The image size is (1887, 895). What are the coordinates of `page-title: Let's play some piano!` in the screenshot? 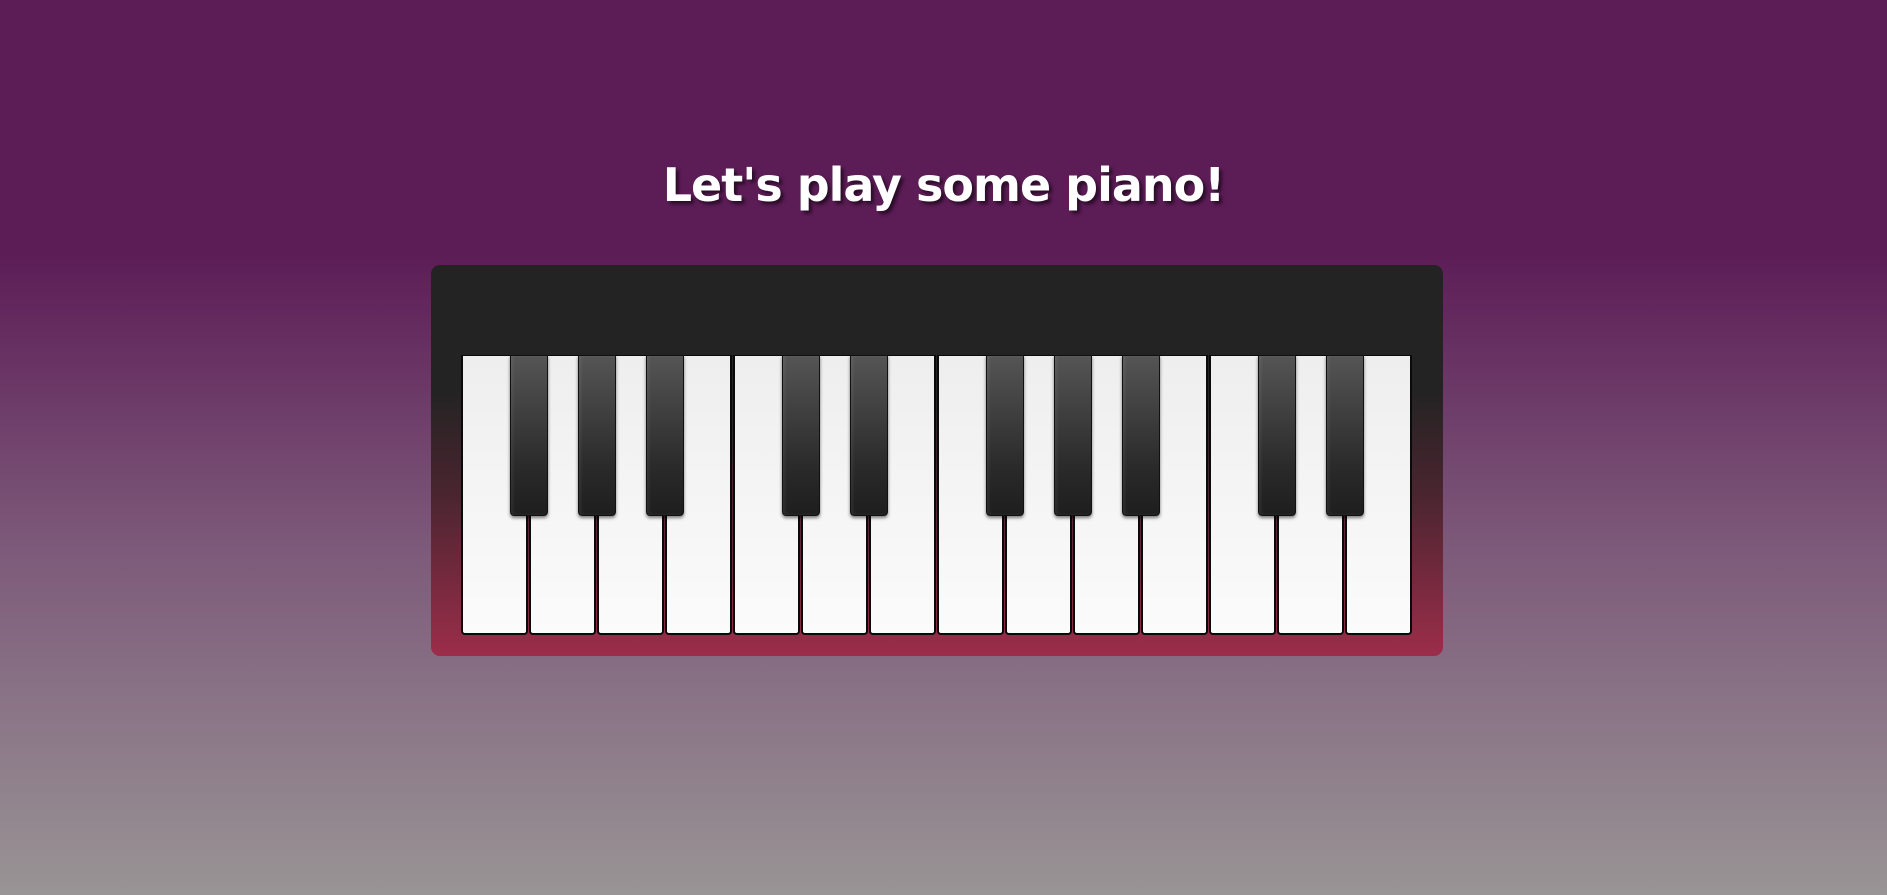 It's located at (944, 185).